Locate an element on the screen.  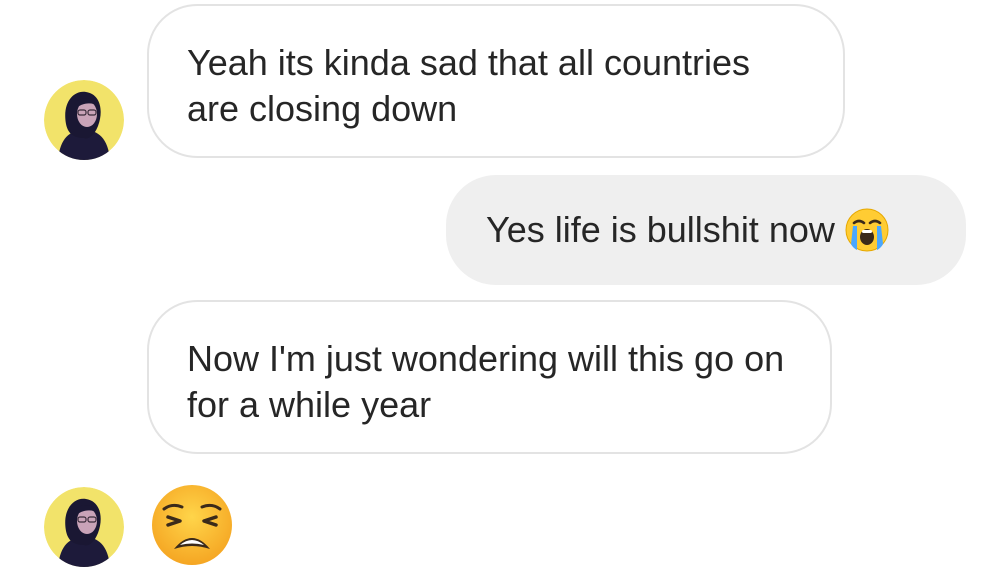
loudly-crying-face-icon is located at coordinates (867, 230).